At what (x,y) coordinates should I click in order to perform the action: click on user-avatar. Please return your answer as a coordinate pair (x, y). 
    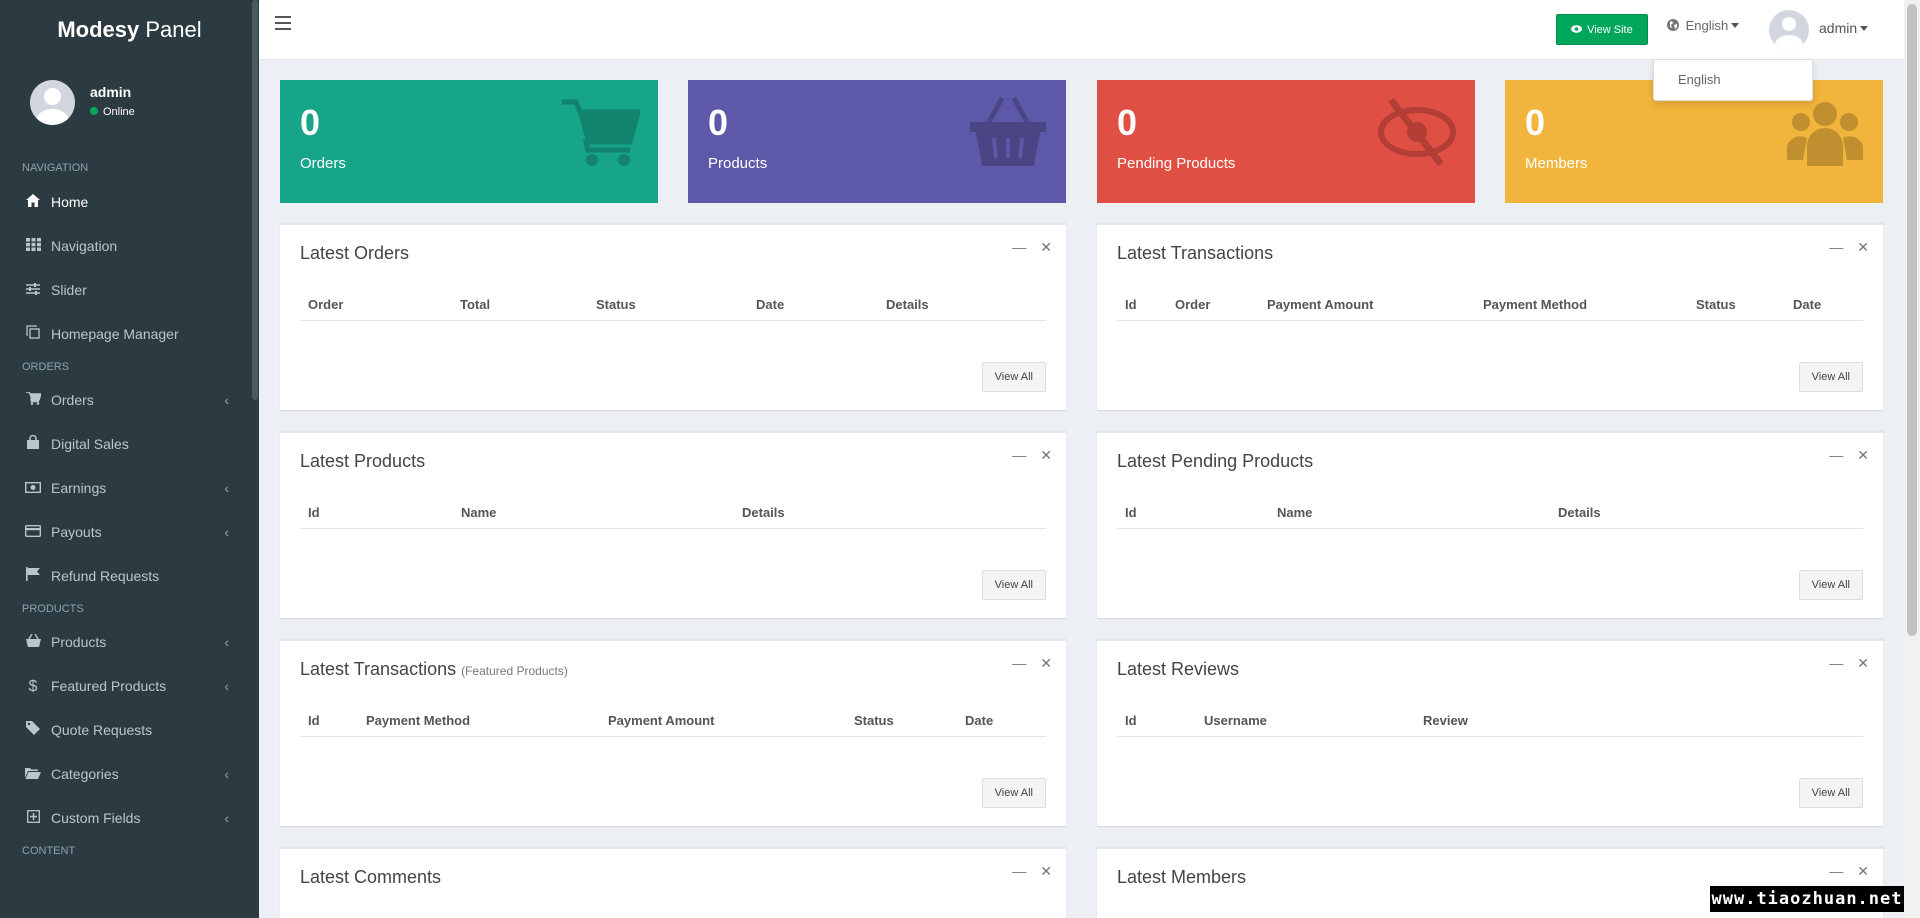
    Looking at the image, I should click on (1789, 30).